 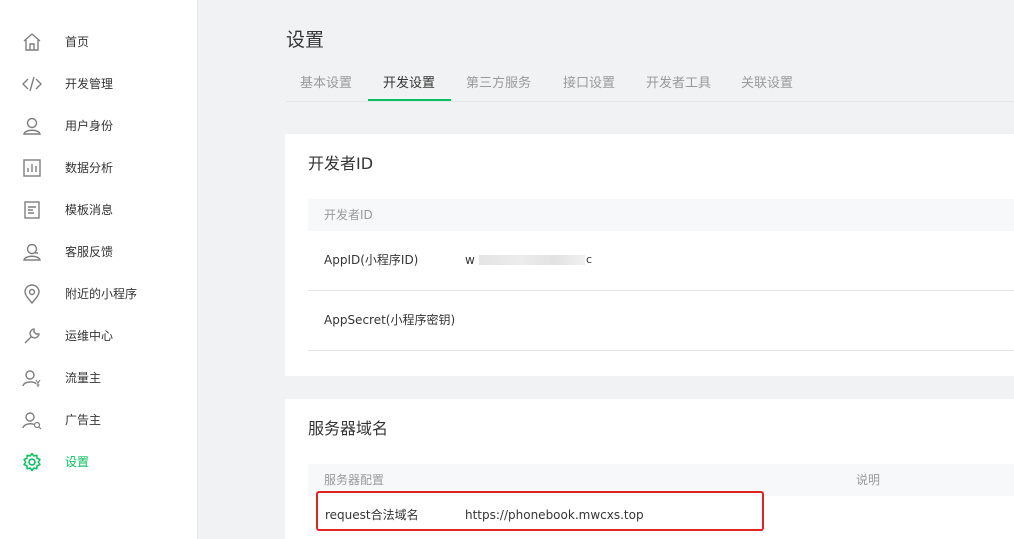 I want to click on sidebar-item-customer-feedback: 客服反馈, so click(x=99, y=252).